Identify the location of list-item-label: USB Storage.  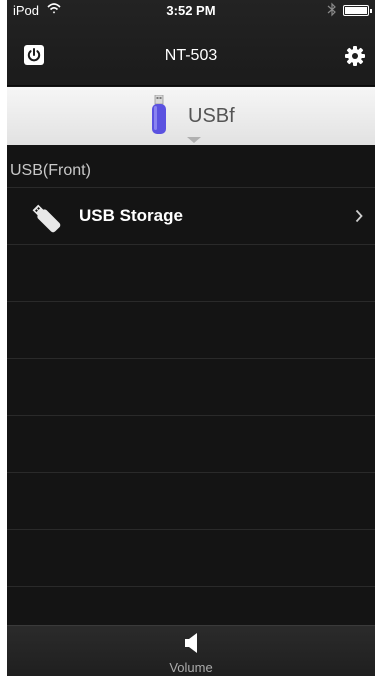
(131, 215).